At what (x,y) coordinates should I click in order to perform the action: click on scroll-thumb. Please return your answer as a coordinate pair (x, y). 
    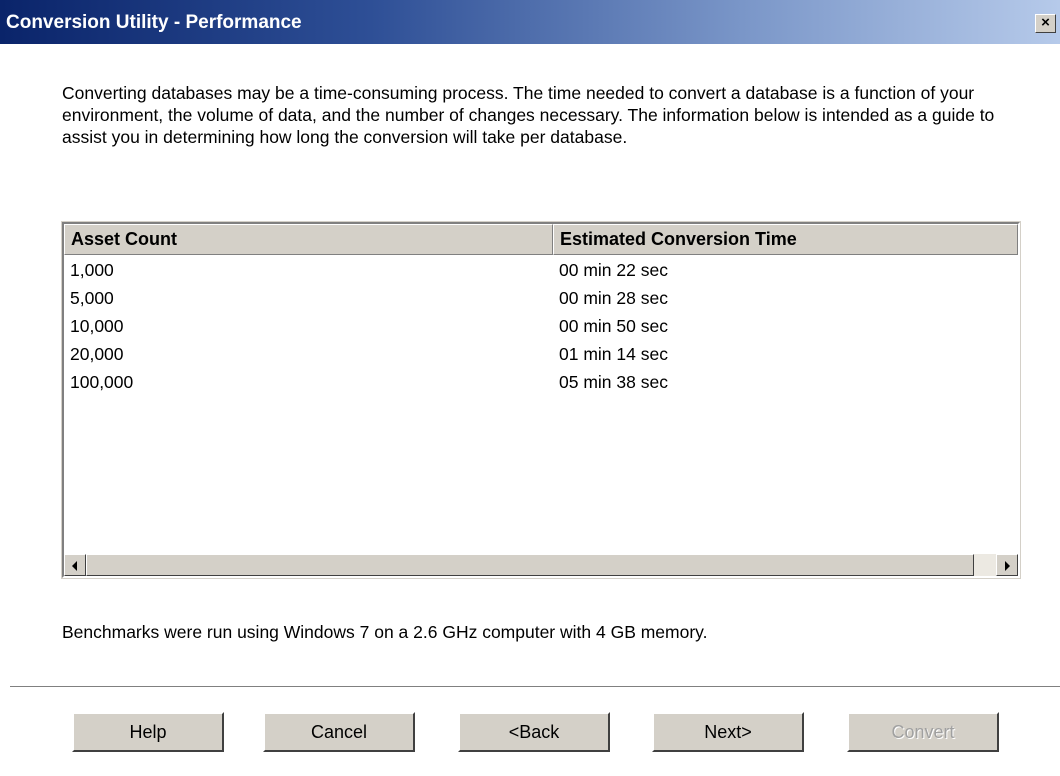
    Looking at the image, I should click on (530, 565).